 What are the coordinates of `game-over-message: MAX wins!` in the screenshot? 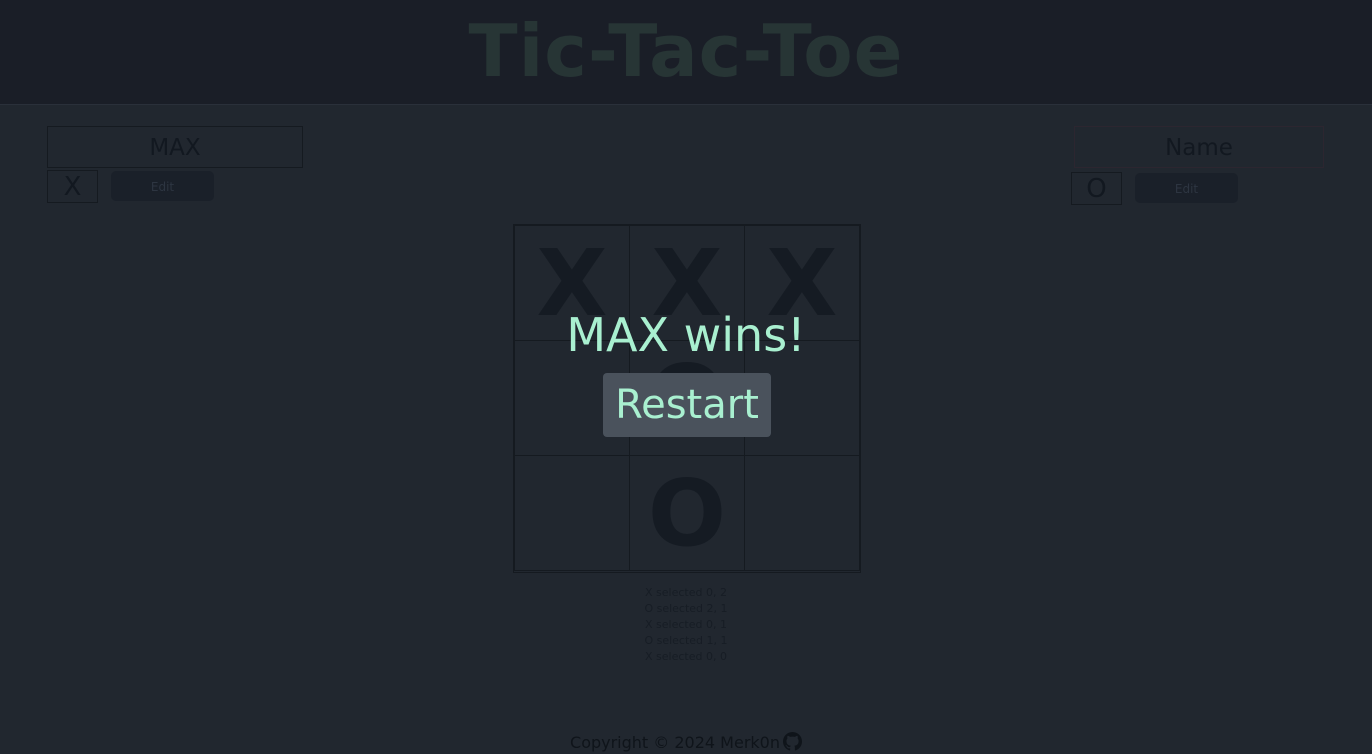 It's located at (686, 335).